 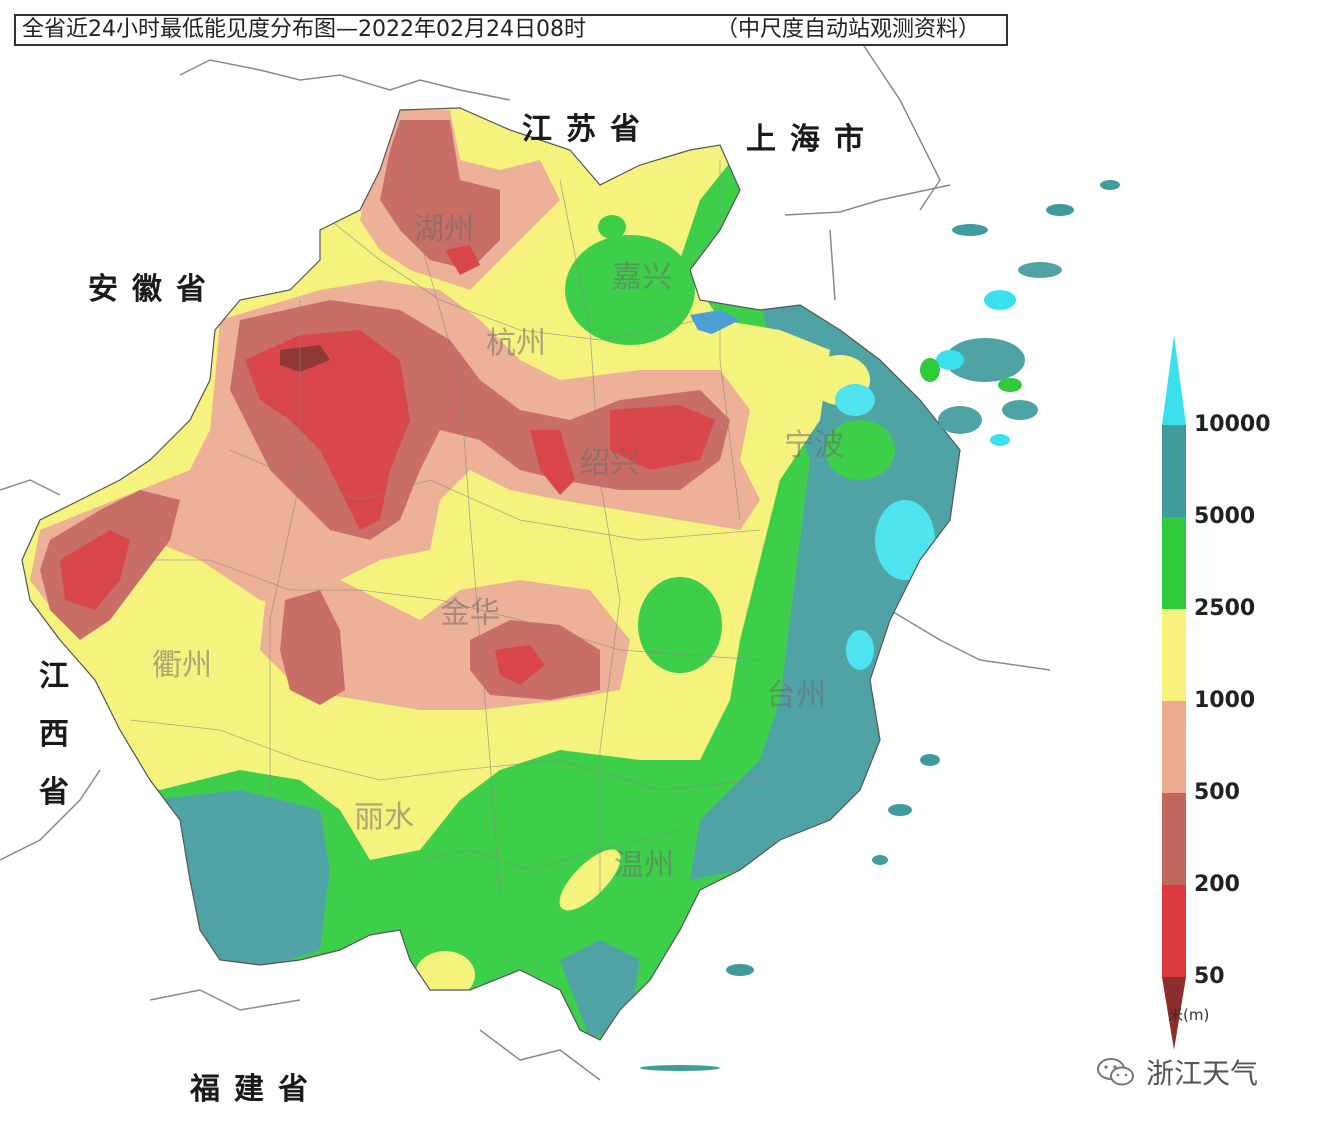 What do you see at coordinates (54, 676) in the screenshot?
I see `jiangxi-char: 江` at bounding box center [54, 676].